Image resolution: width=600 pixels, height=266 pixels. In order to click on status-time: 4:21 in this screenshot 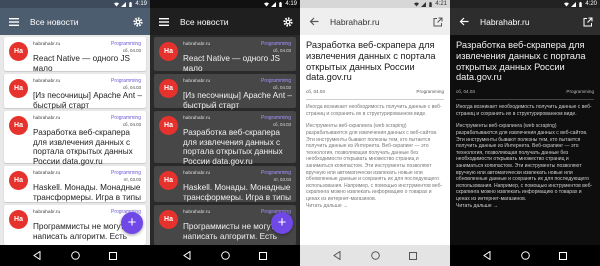, I will do `click(441, 4)`.